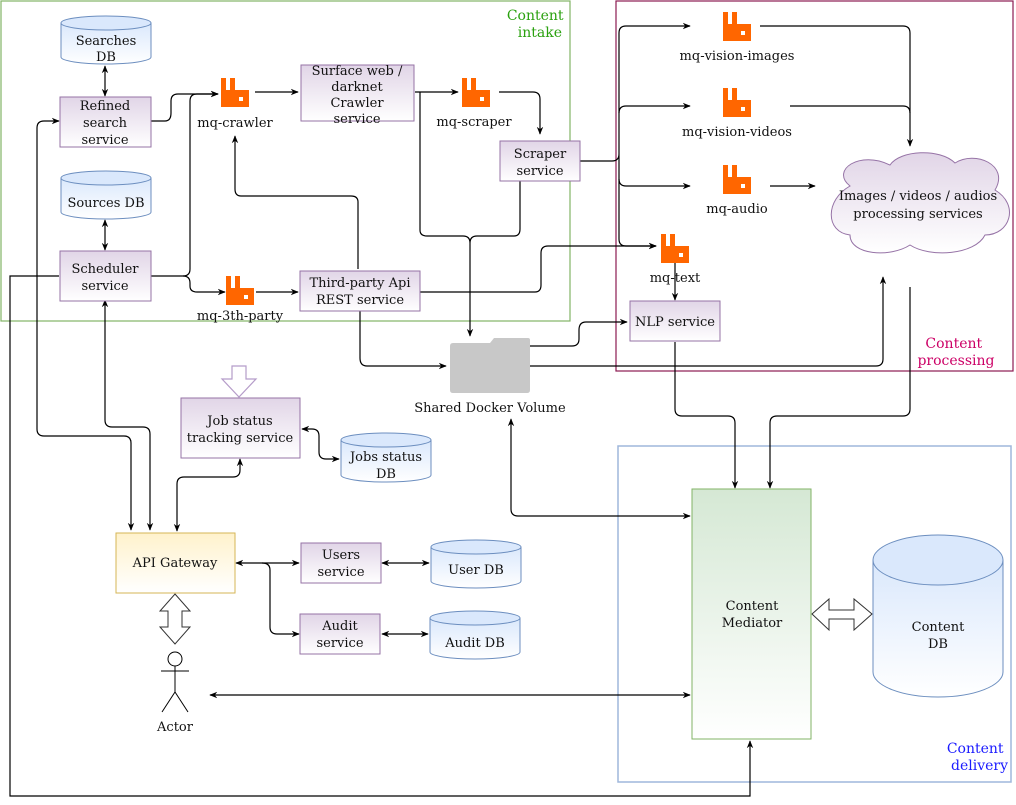 The height and width of the screenshot is (805, 1016). I want to click on refined-search-service: Refined search service, so click(105, 122).